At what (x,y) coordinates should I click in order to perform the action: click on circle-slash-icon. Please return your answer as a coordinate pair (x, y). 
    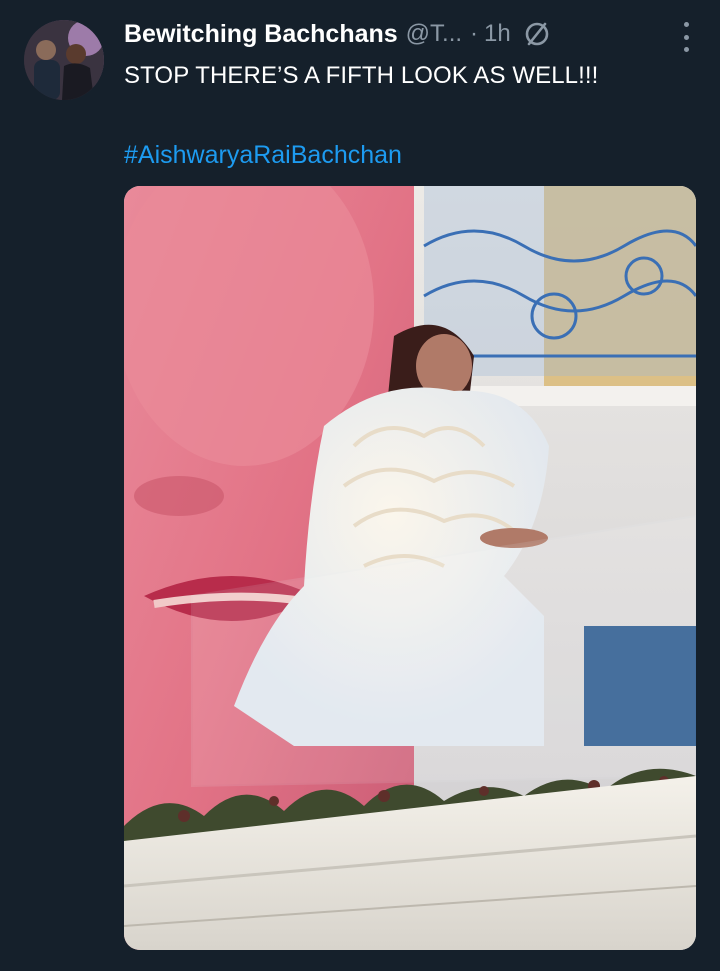
    Looking at the image, I should click on (537, 34).